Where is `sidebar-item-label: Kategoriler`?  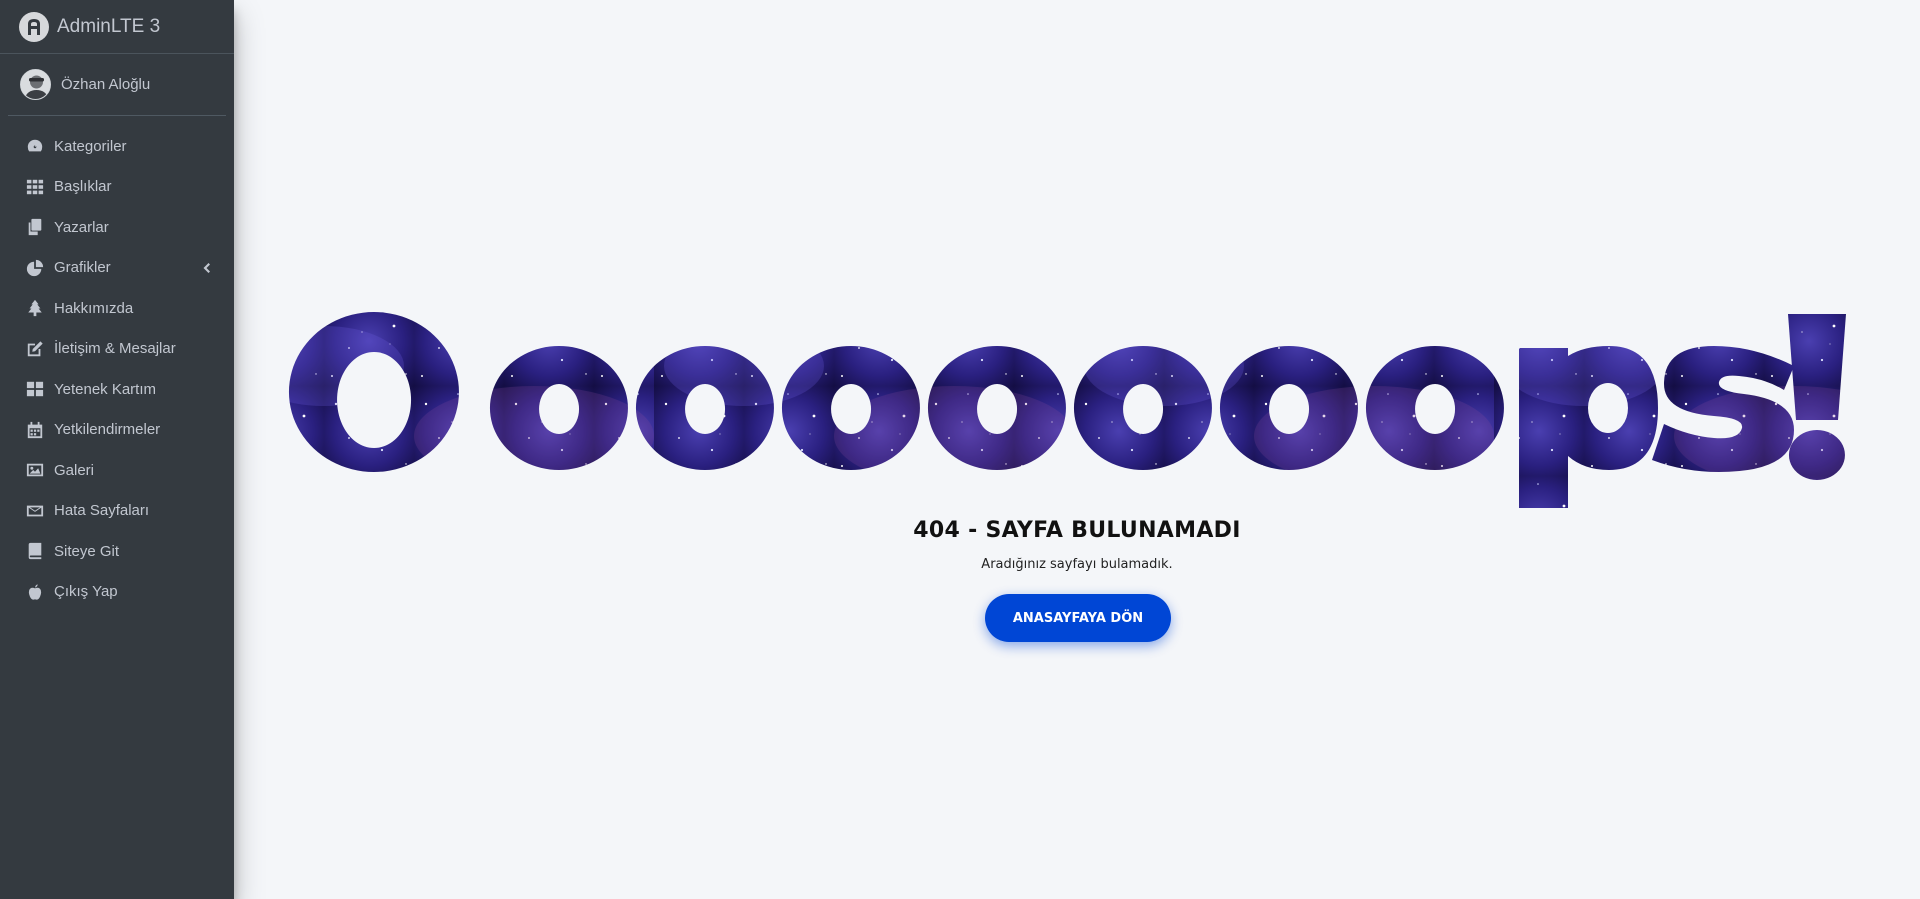 sidebar-item-label: Kategoriler is located at coordinates (90, 146).